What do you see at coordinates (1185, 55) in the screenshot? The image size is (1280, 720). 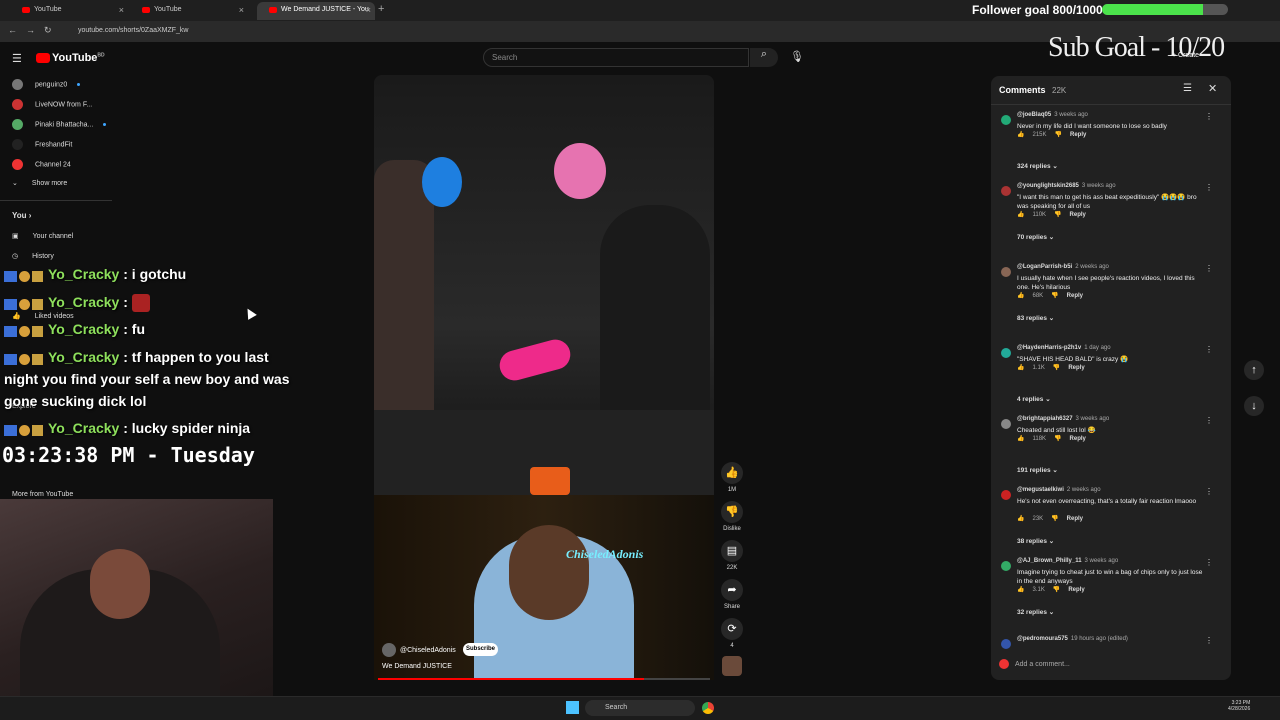 I see `create-button: + Create` at bounding box center [1185, 55].